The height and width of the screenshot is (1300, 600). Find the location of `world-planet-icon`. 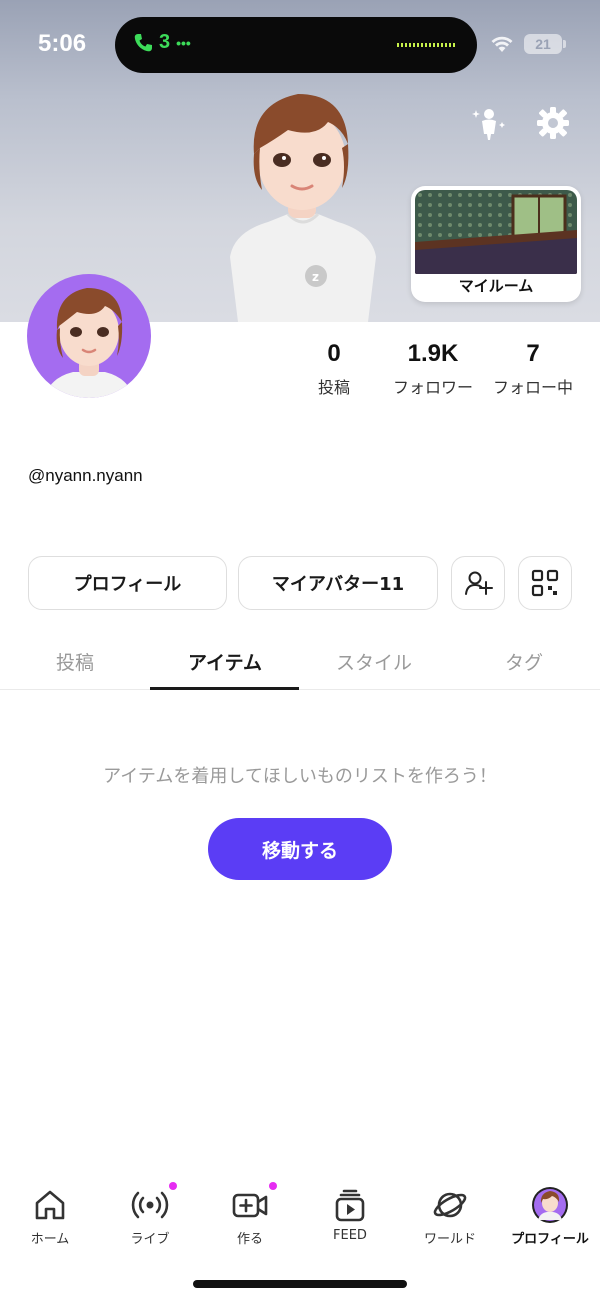

world-planet-icon is located at coordinates (450, 1205).